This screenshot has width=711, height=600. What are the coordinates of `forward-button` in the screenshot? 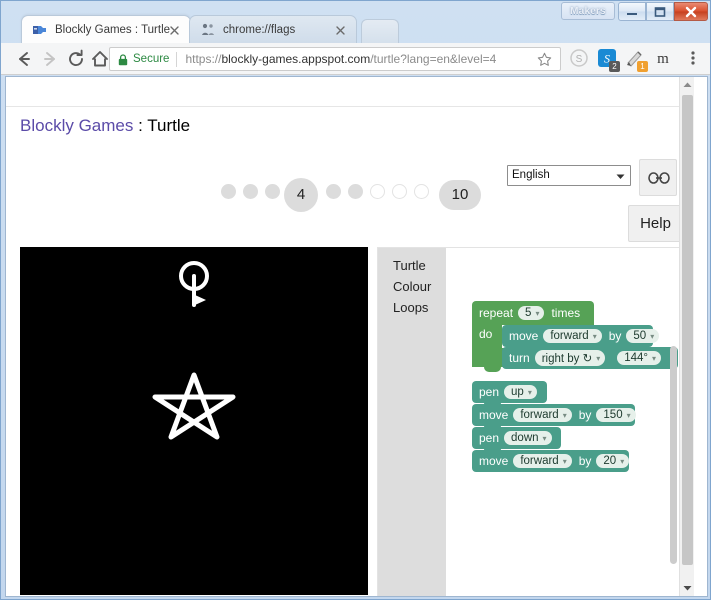 It's located at (50, 59).